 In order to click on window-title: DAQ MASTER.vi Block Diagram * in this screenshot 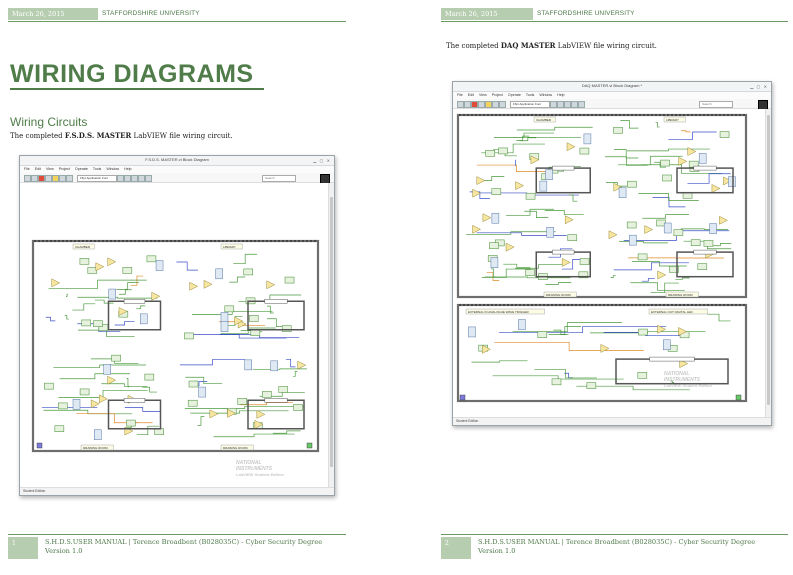, I will do `click(612, 85)`.